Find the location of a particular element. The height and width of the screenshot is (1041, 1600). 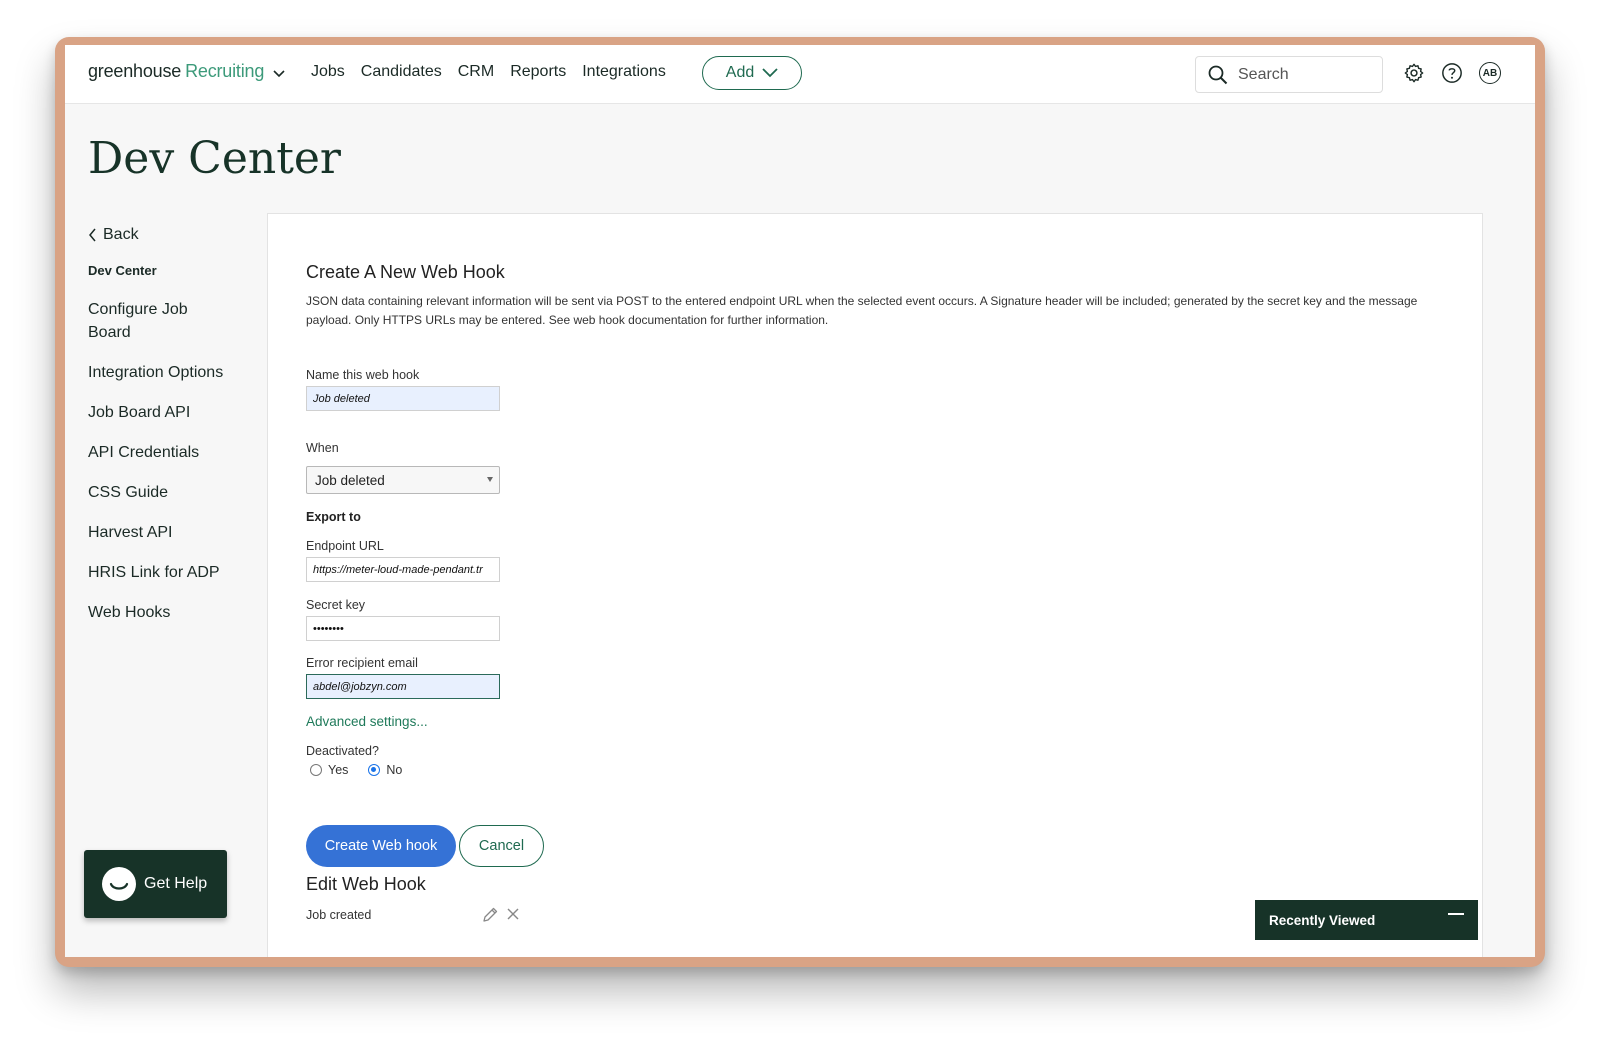

brand-logo: greenhouse Recruiting is located at coordinates (187, 71).